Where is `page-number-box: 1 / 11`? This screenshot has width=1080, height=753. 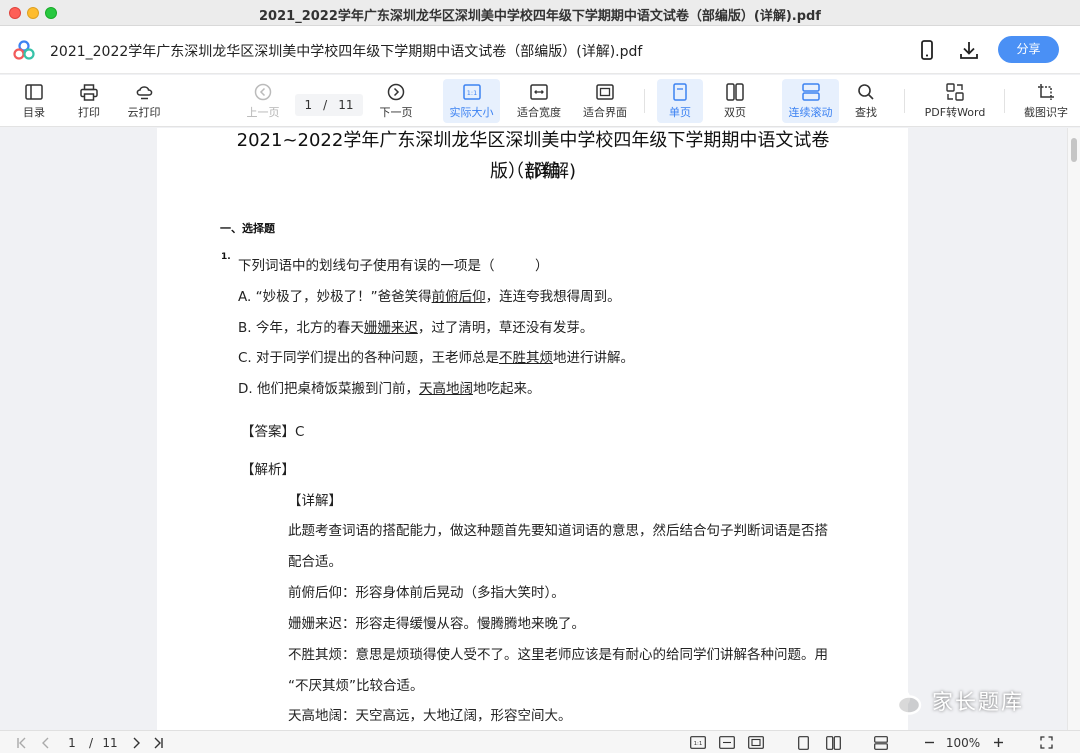 page-number-box: 1 / 11 is located at coordinates (329, 105).